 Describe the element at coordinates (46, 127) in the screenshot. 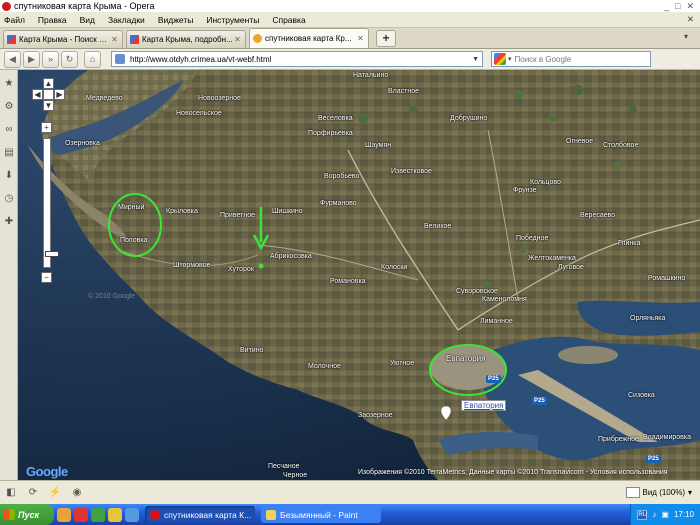

I see `zoom-in-button: +` at that location.